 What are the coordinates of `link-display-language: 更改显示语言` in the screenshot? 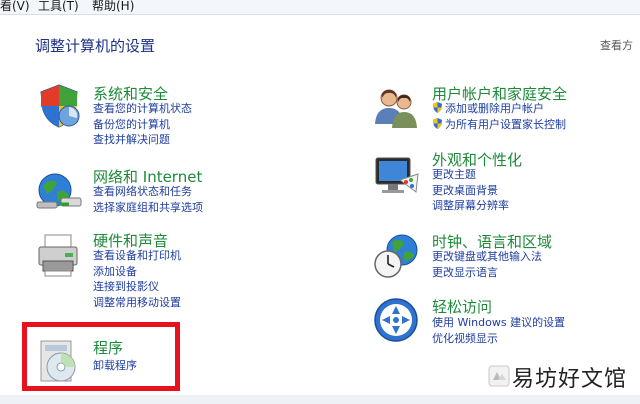 It's located at (487, 273).